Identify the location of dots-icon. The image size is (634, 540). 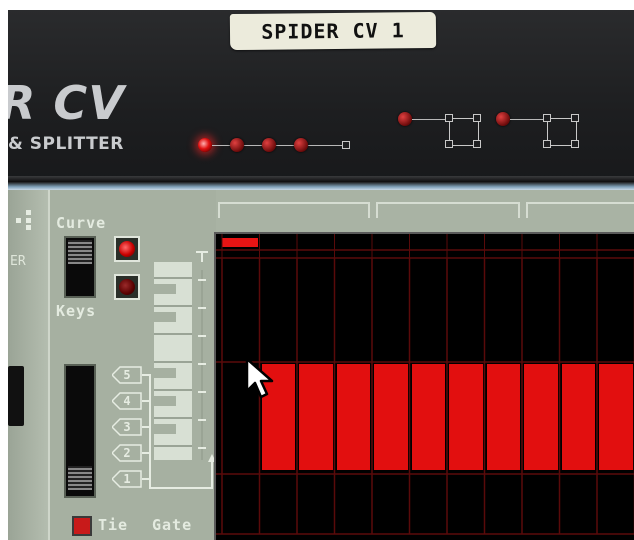
(23, 220).